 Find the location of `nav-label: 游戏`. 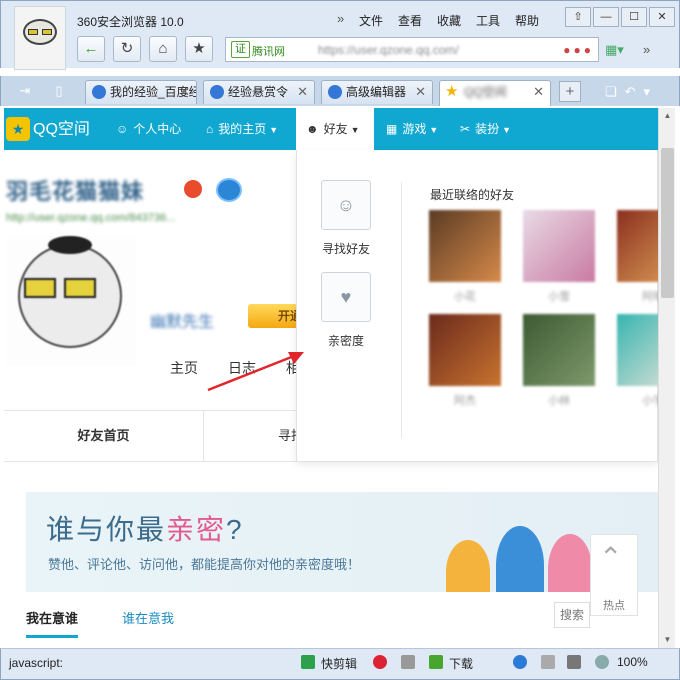

nav-label: 游戏 is located at coordinates (414, 129).